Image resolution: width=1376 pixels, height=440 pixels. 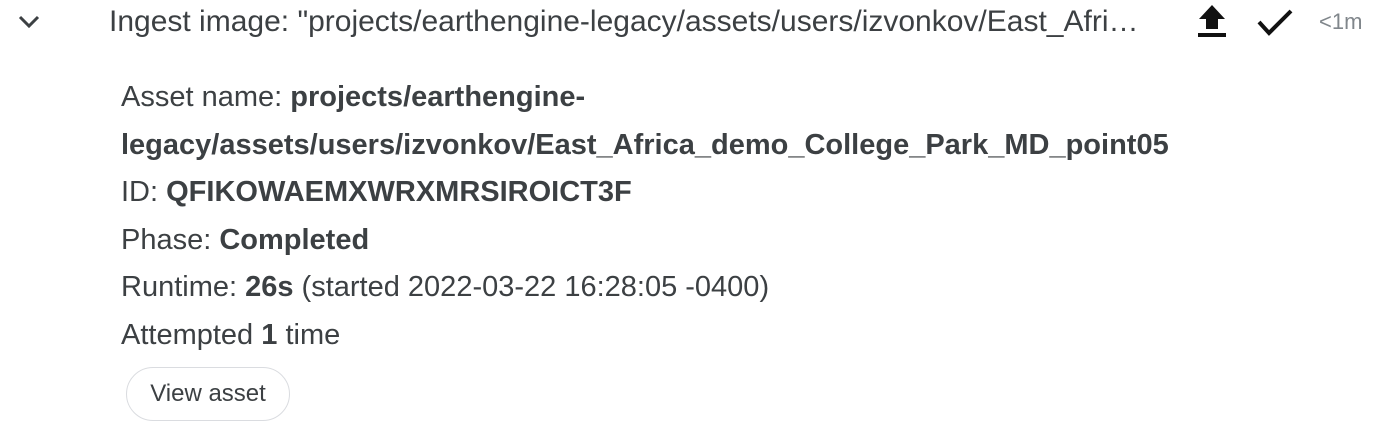 I want to click on id-row: ID: QFIKOWAEMXWRXMRSIROICT3F, so click(x=721, y=193).